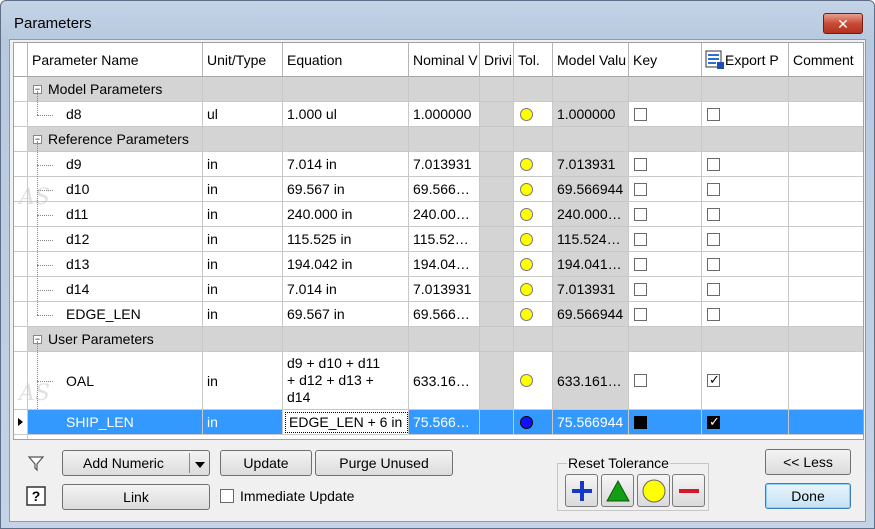 This screenshot has width=875, height=529. I want to click on median-tolerance-button, so click(617, 490).